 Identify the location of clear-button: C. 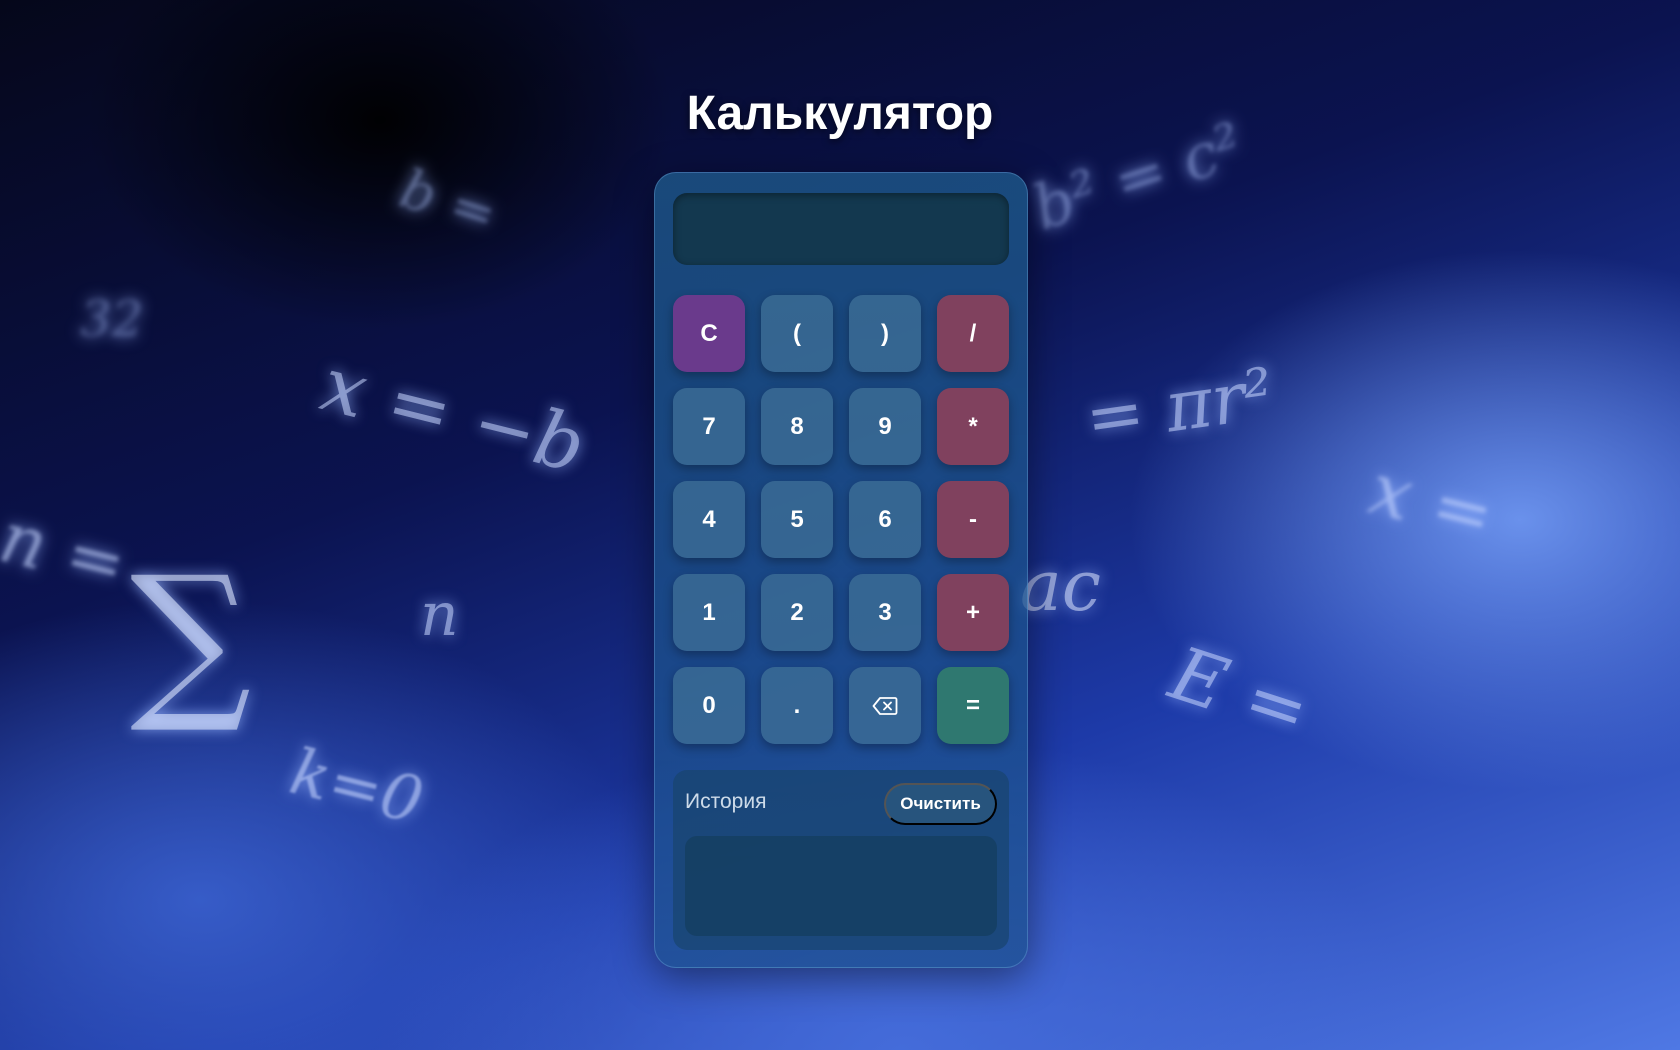
(709, 333).